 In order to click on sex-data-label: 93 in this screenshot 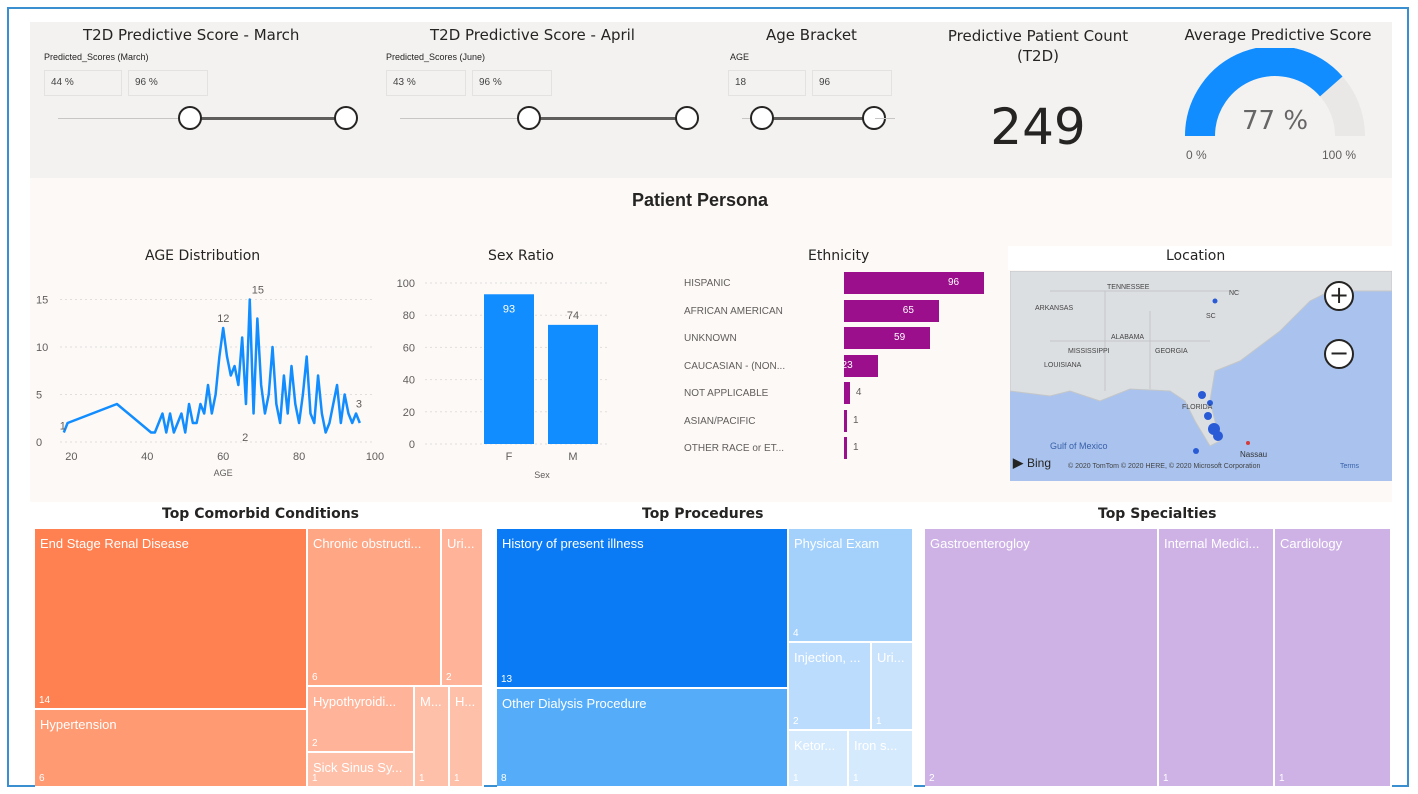, I will do `click(509, 309)`.